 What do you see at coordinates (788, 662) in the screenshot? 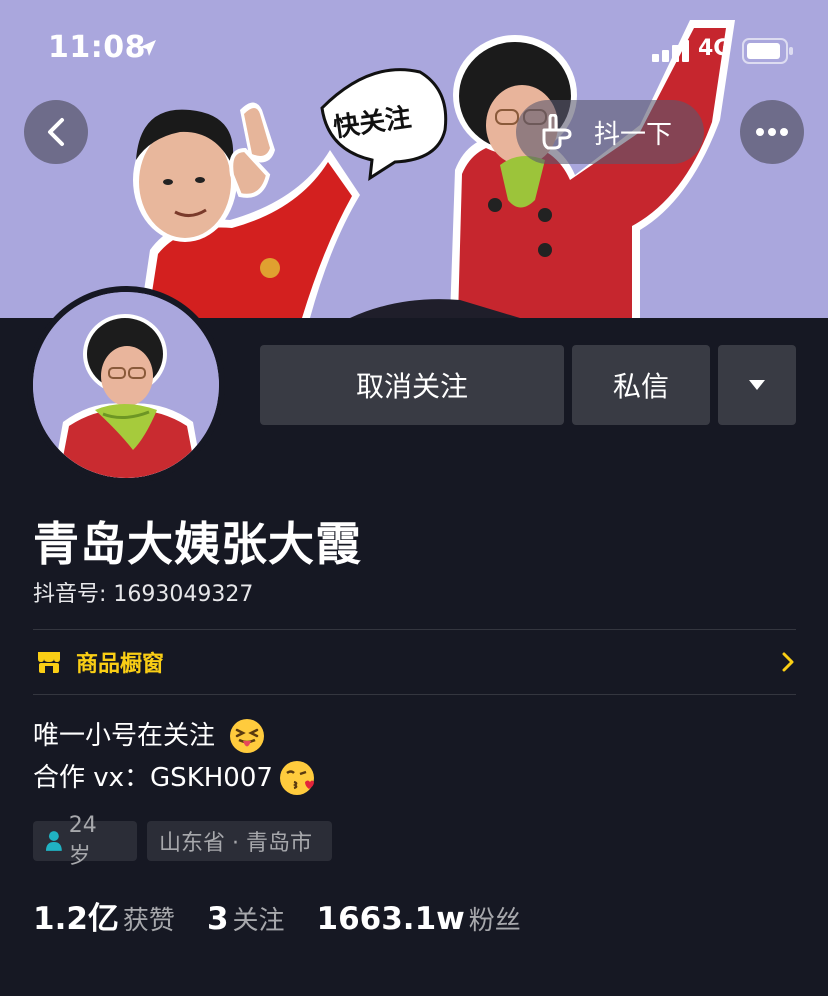
I see `chevron-right-icon` at bounding box center [788, 662].